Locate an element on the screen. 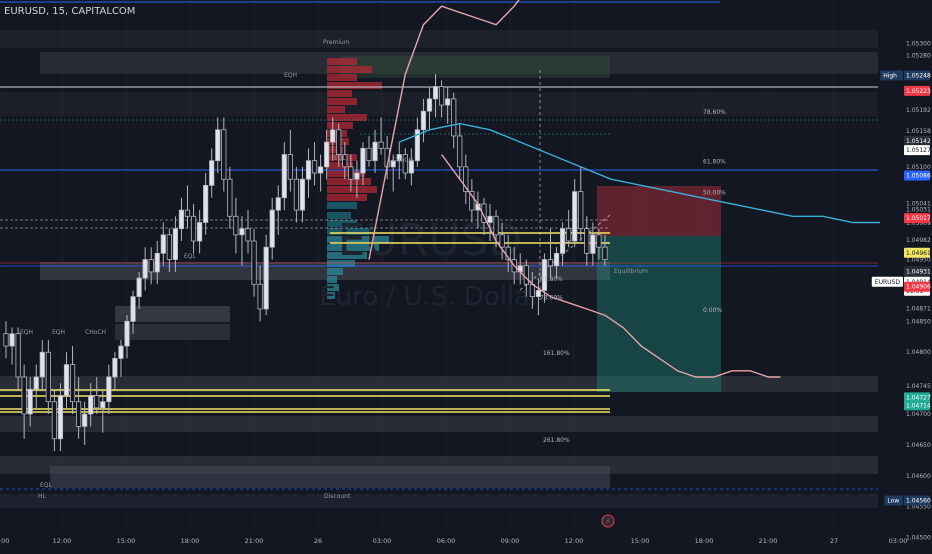 The image size is (932, 554). y-tick-label: 1.04800 is located at coordinates (918, 352).